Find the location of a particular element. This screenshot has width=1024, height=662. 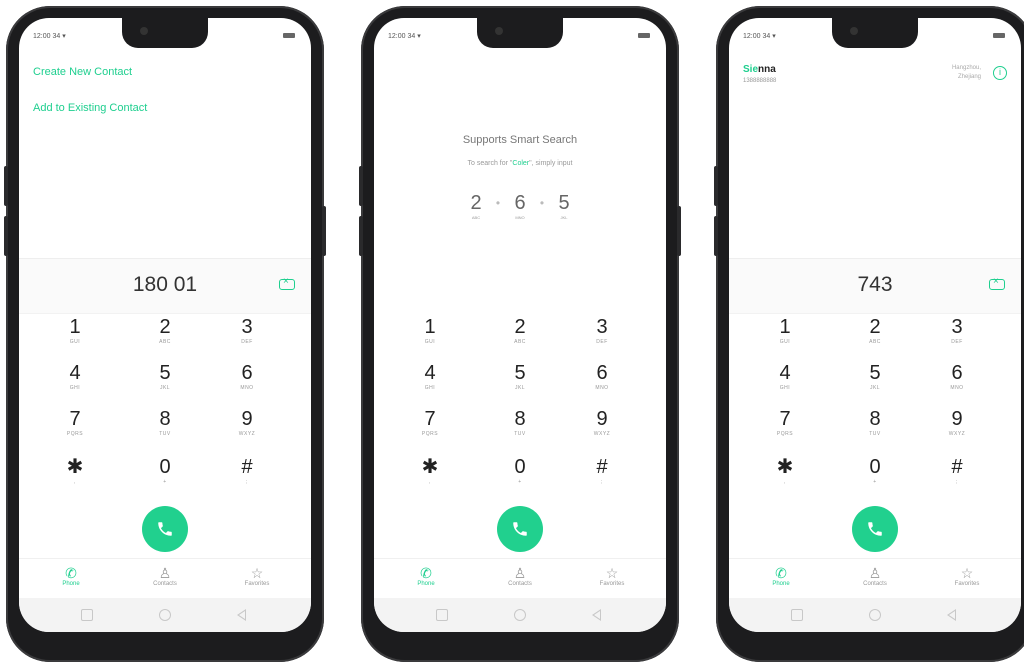

tab-bar: ✆ Phone ♙ Contacts ☆ Favorites is located at coordinates (520, 578).